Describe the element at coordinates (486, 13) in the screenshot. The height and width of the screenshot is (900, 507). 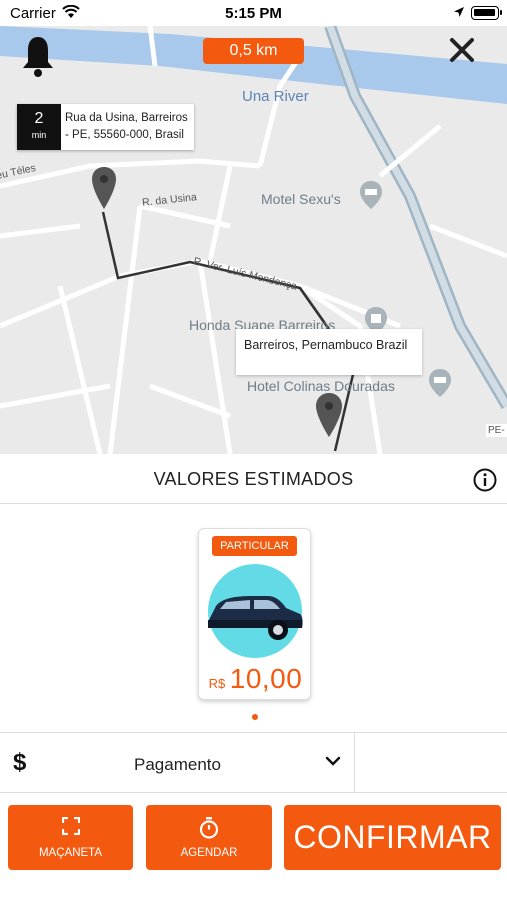
I see `battery-icon` at that location.